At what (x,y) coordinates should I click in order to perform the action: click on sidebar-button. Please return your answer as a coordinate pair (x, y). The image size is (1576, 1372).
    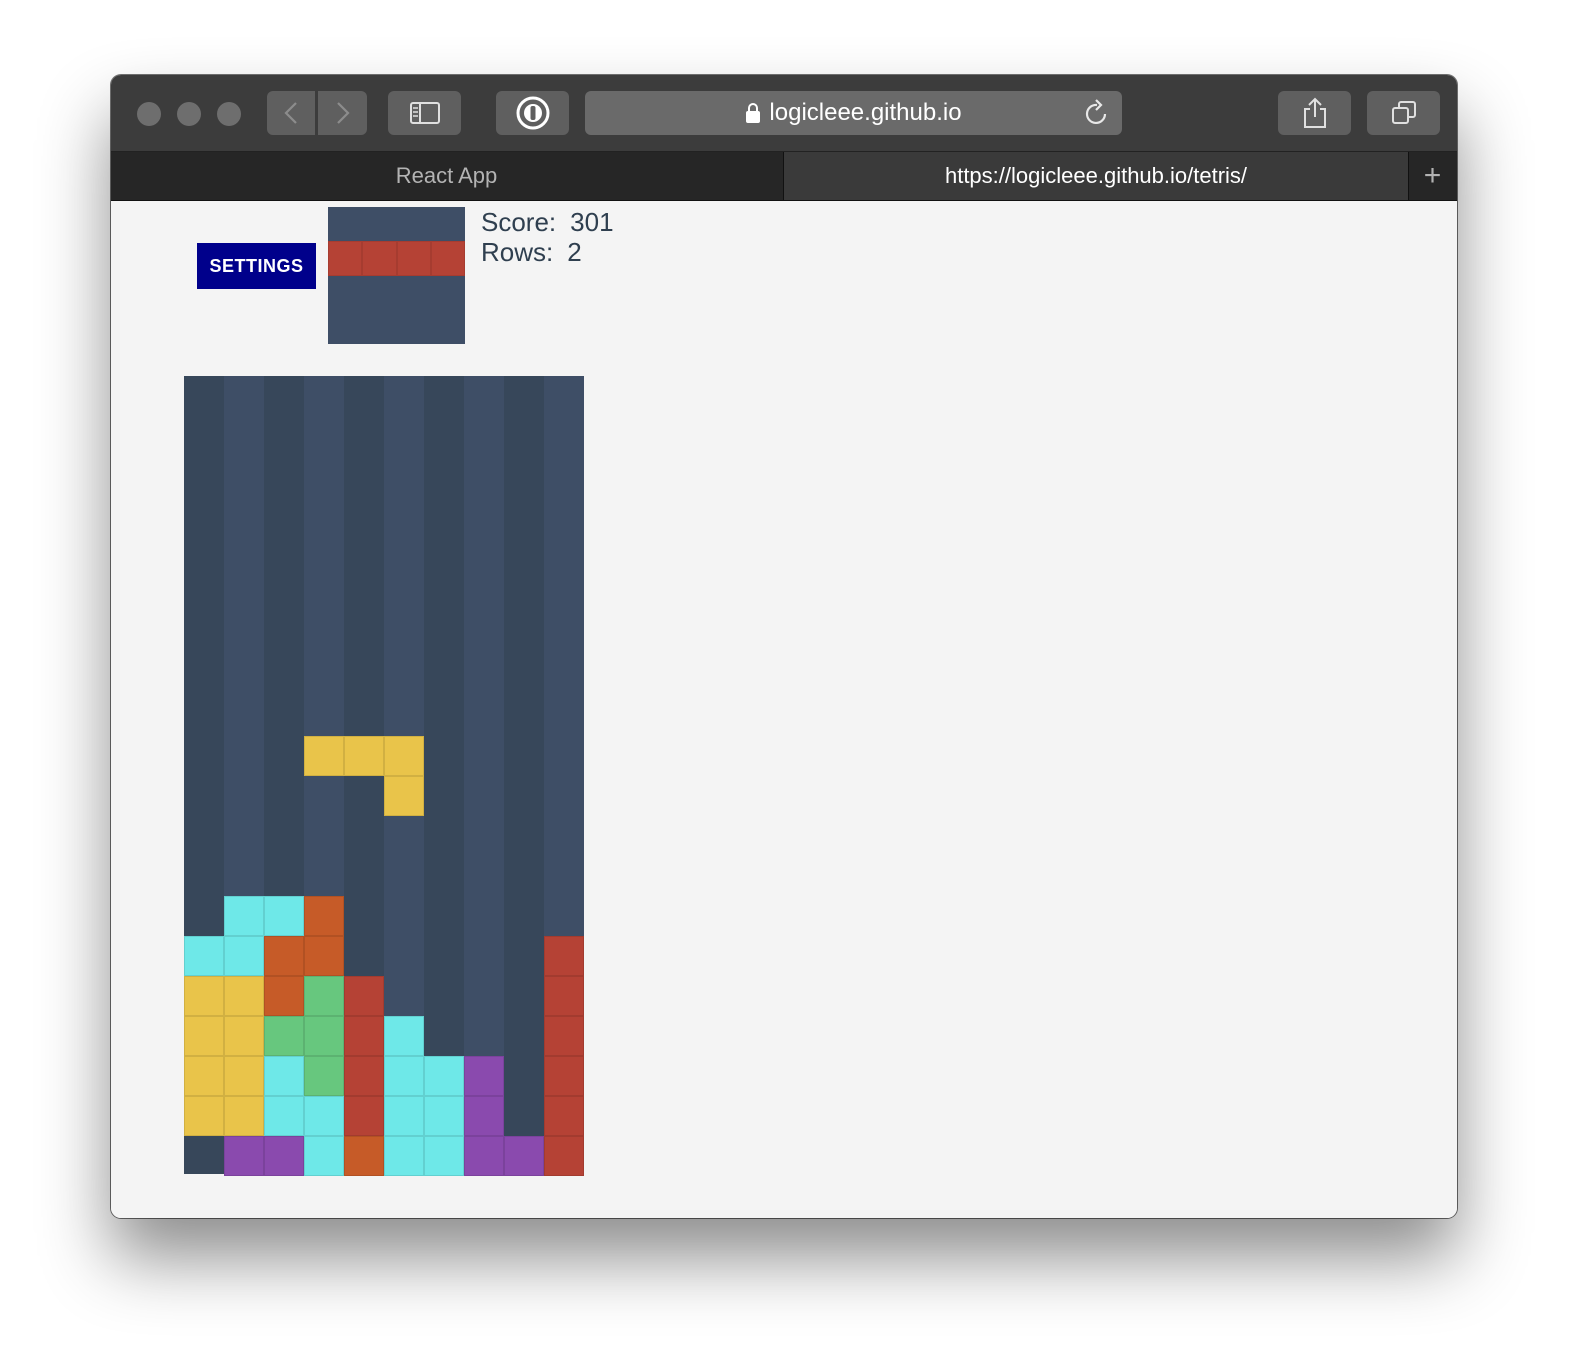
    Looking at the image, I should click on (424, 113).